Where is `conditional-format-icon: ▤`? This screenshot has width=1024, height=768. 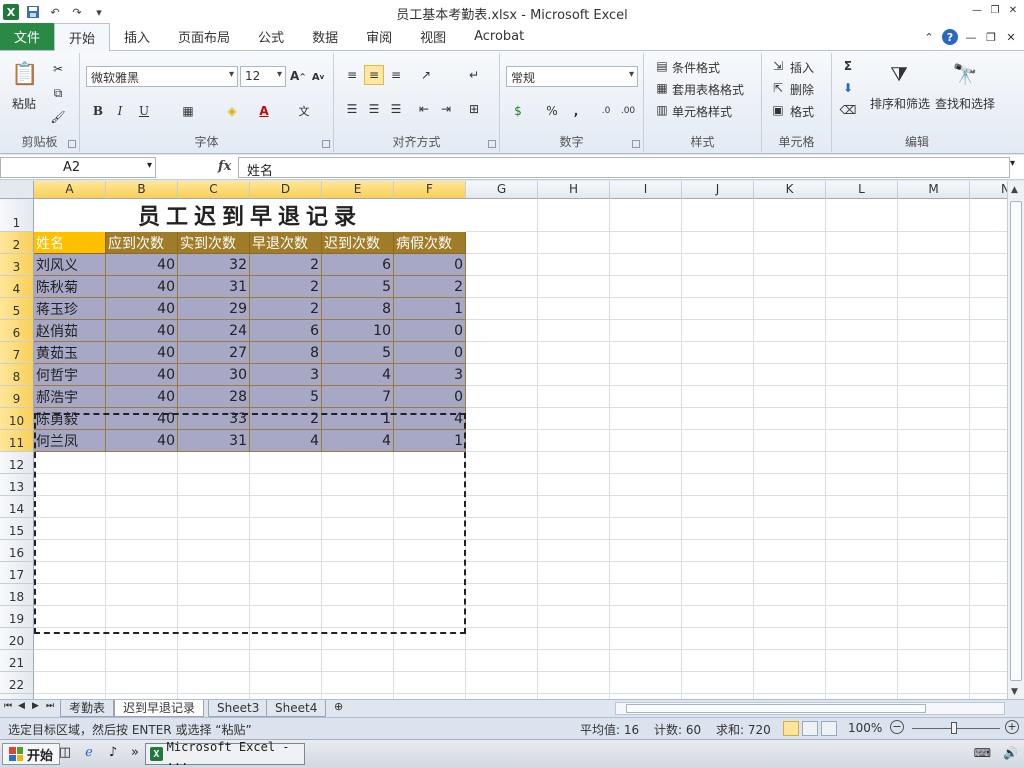 conditional-format-icon: ▤ is located at coordinates (662, 66).